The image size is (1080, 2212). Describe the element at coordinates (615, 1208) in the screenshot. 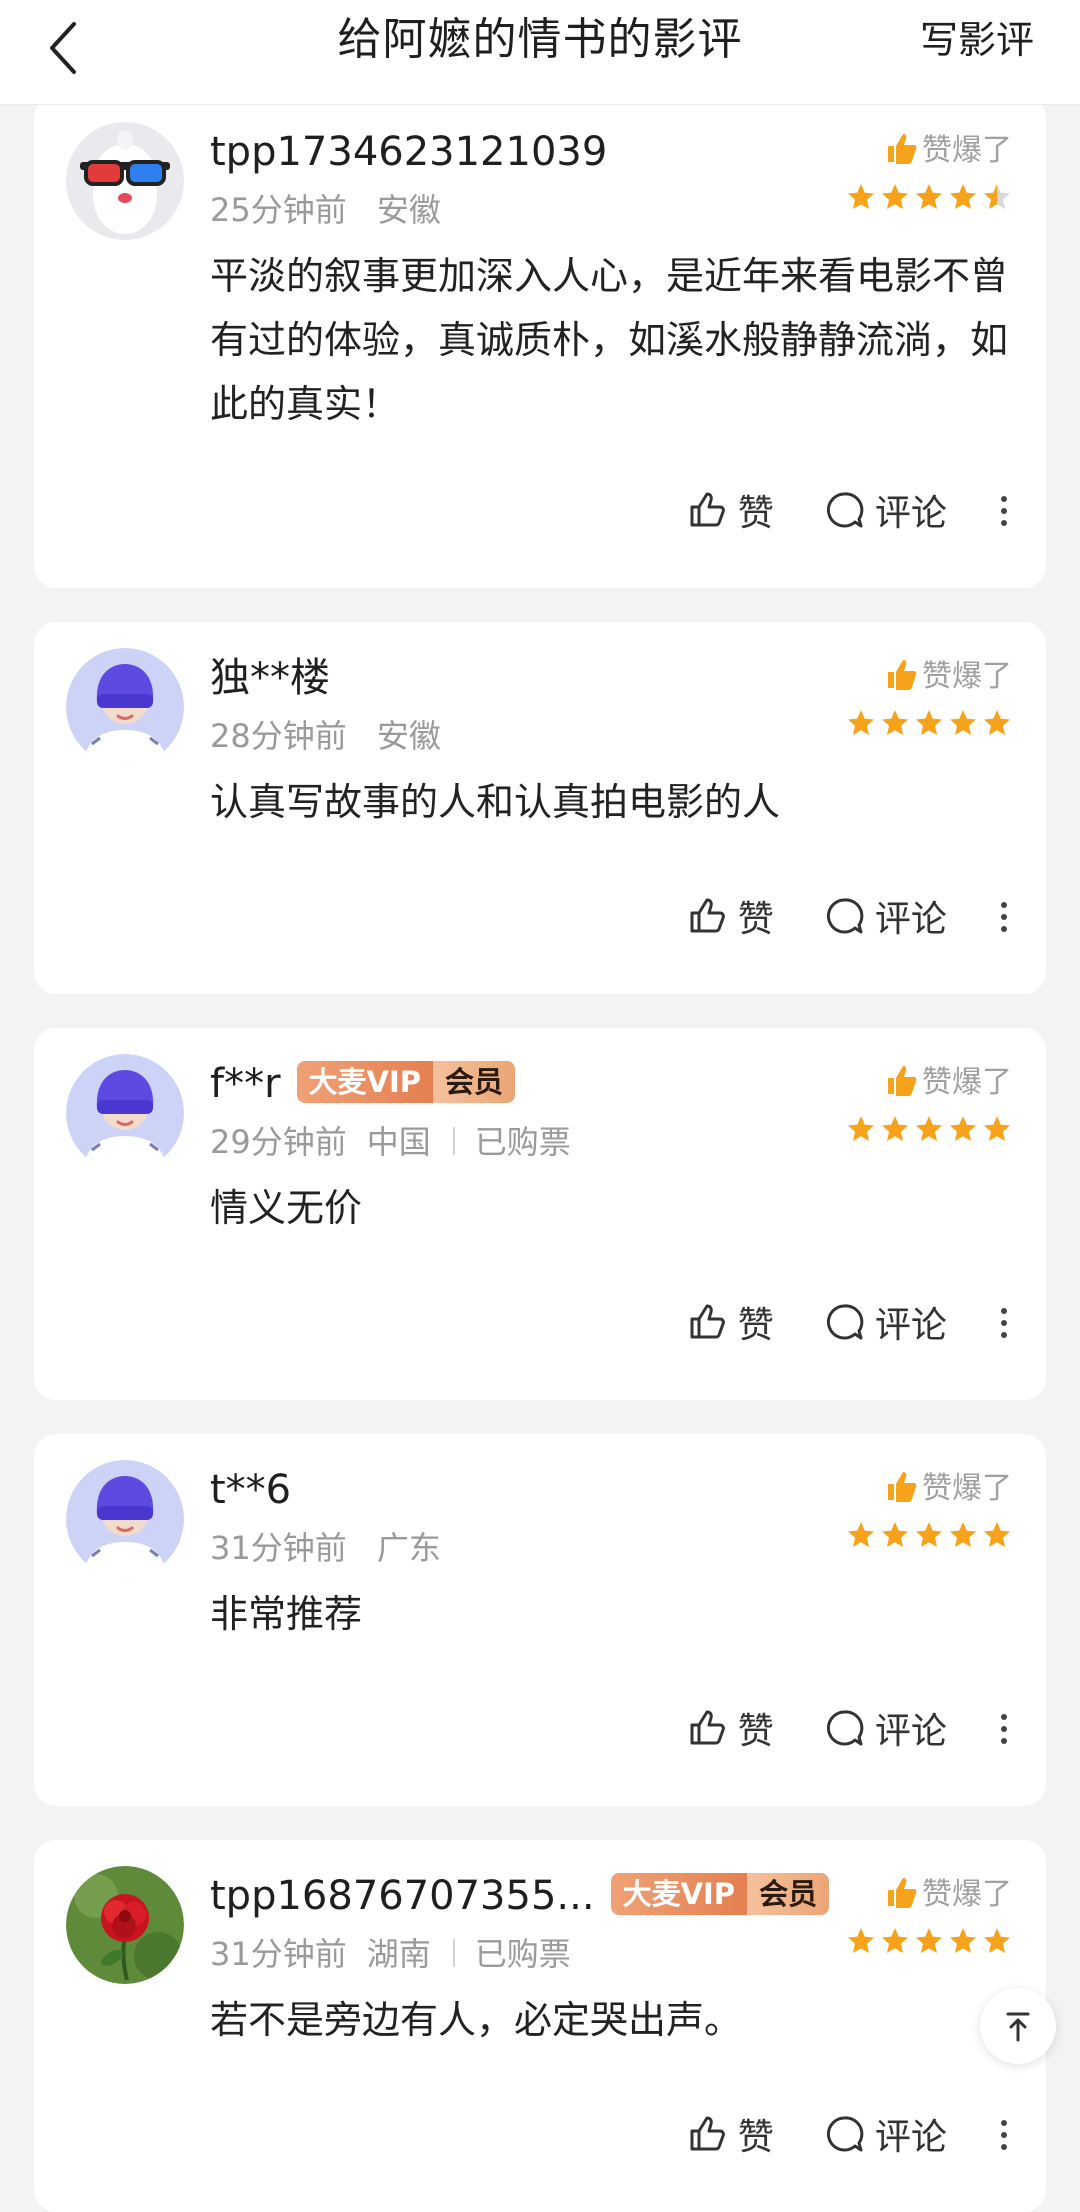

I see `review-content: 情义无价` at that location.